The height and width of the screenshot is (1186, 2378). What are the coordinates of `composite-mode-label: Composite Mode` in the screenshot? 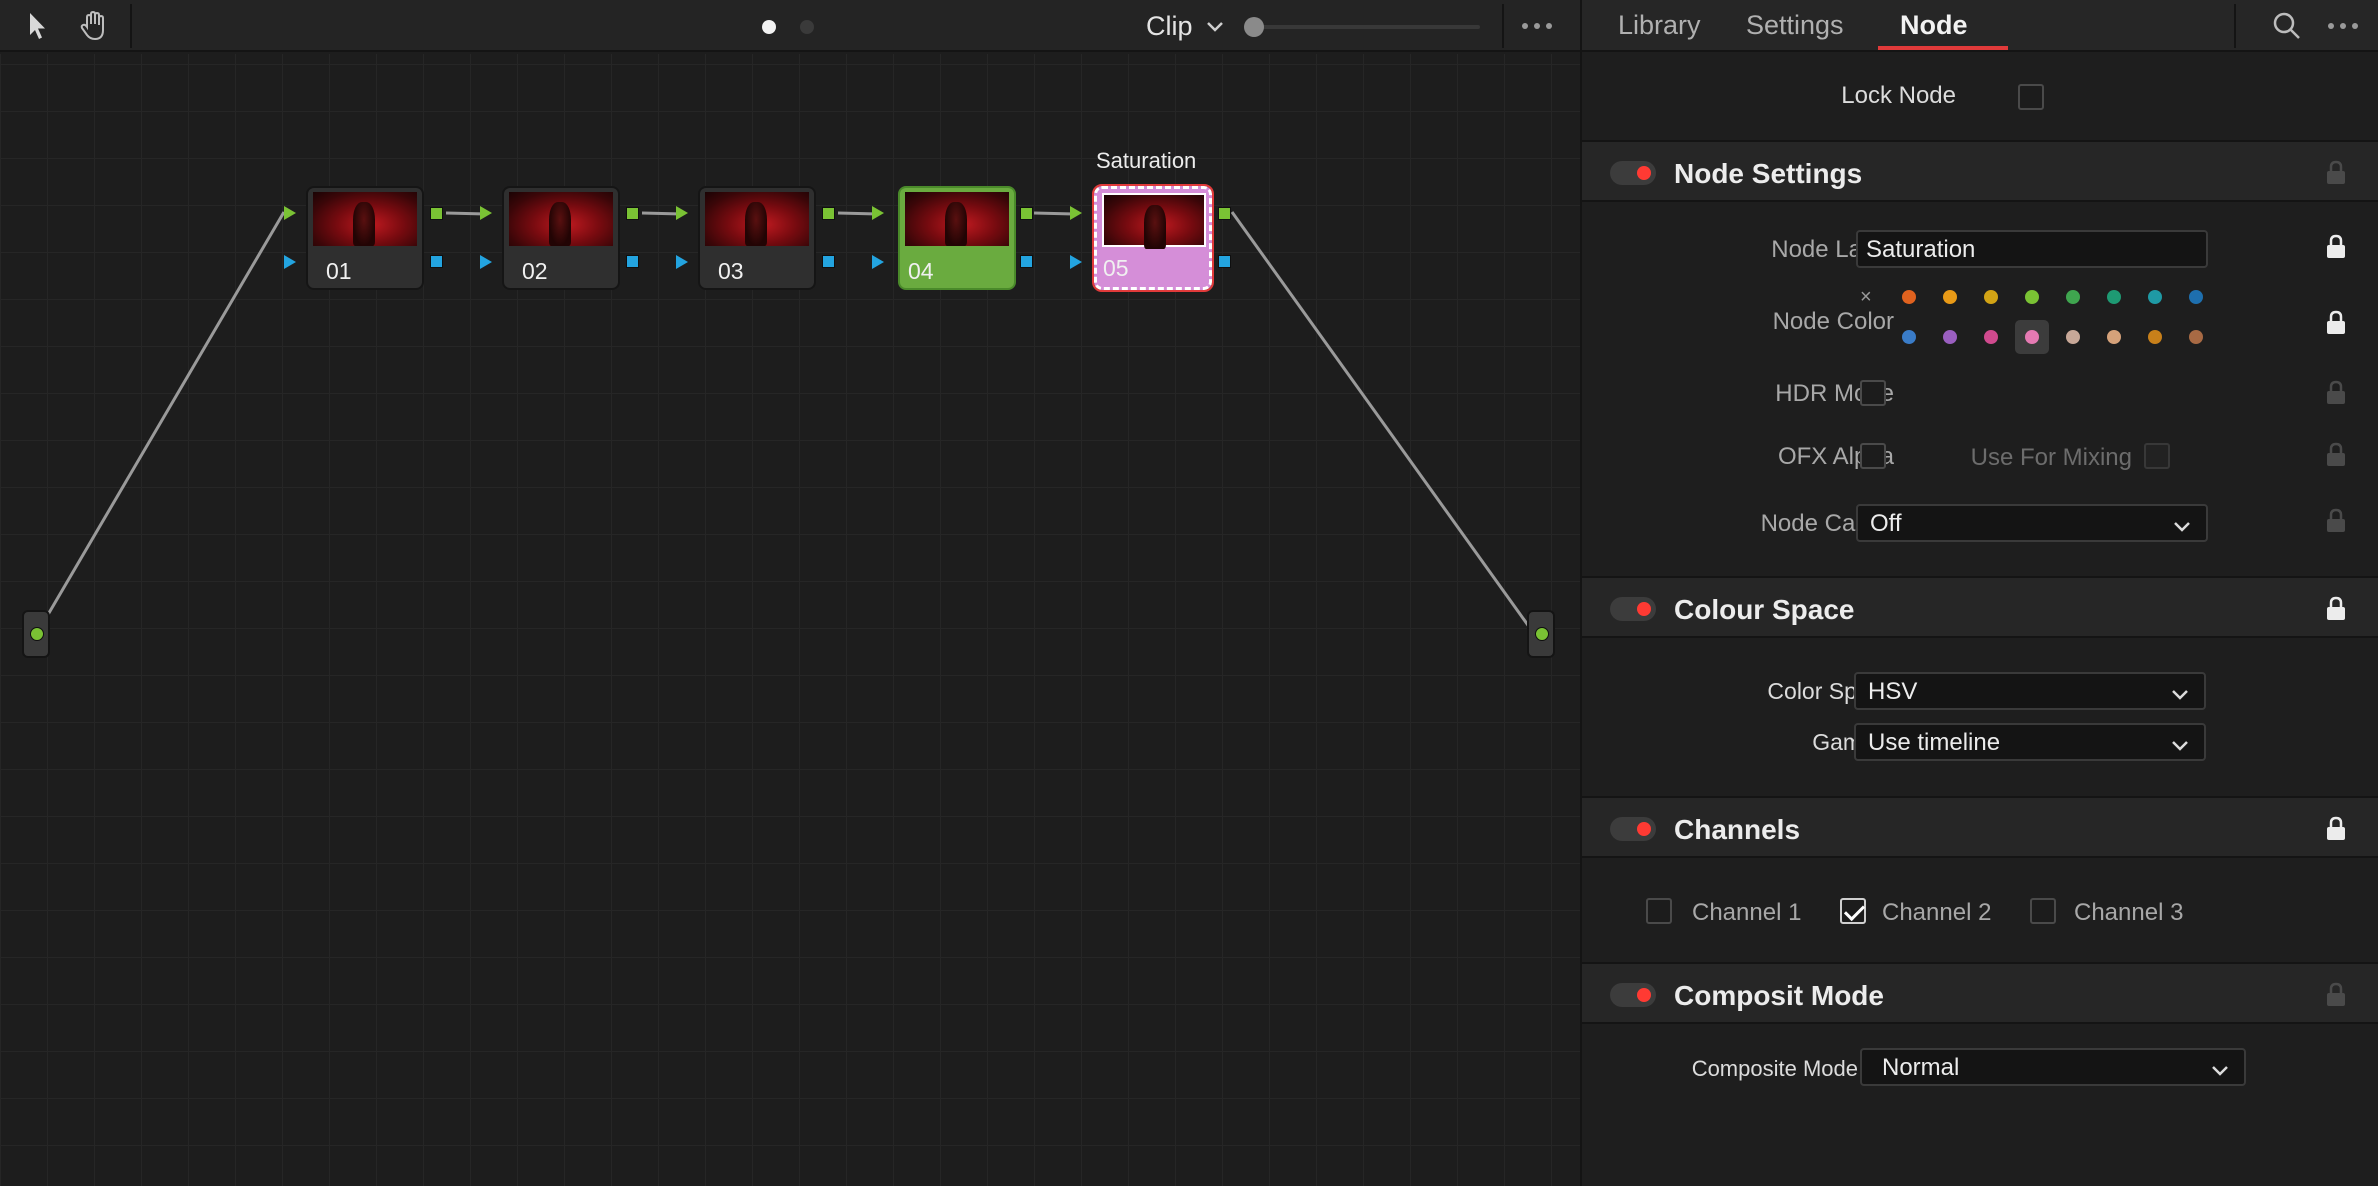 It's located at (1774, 1068).